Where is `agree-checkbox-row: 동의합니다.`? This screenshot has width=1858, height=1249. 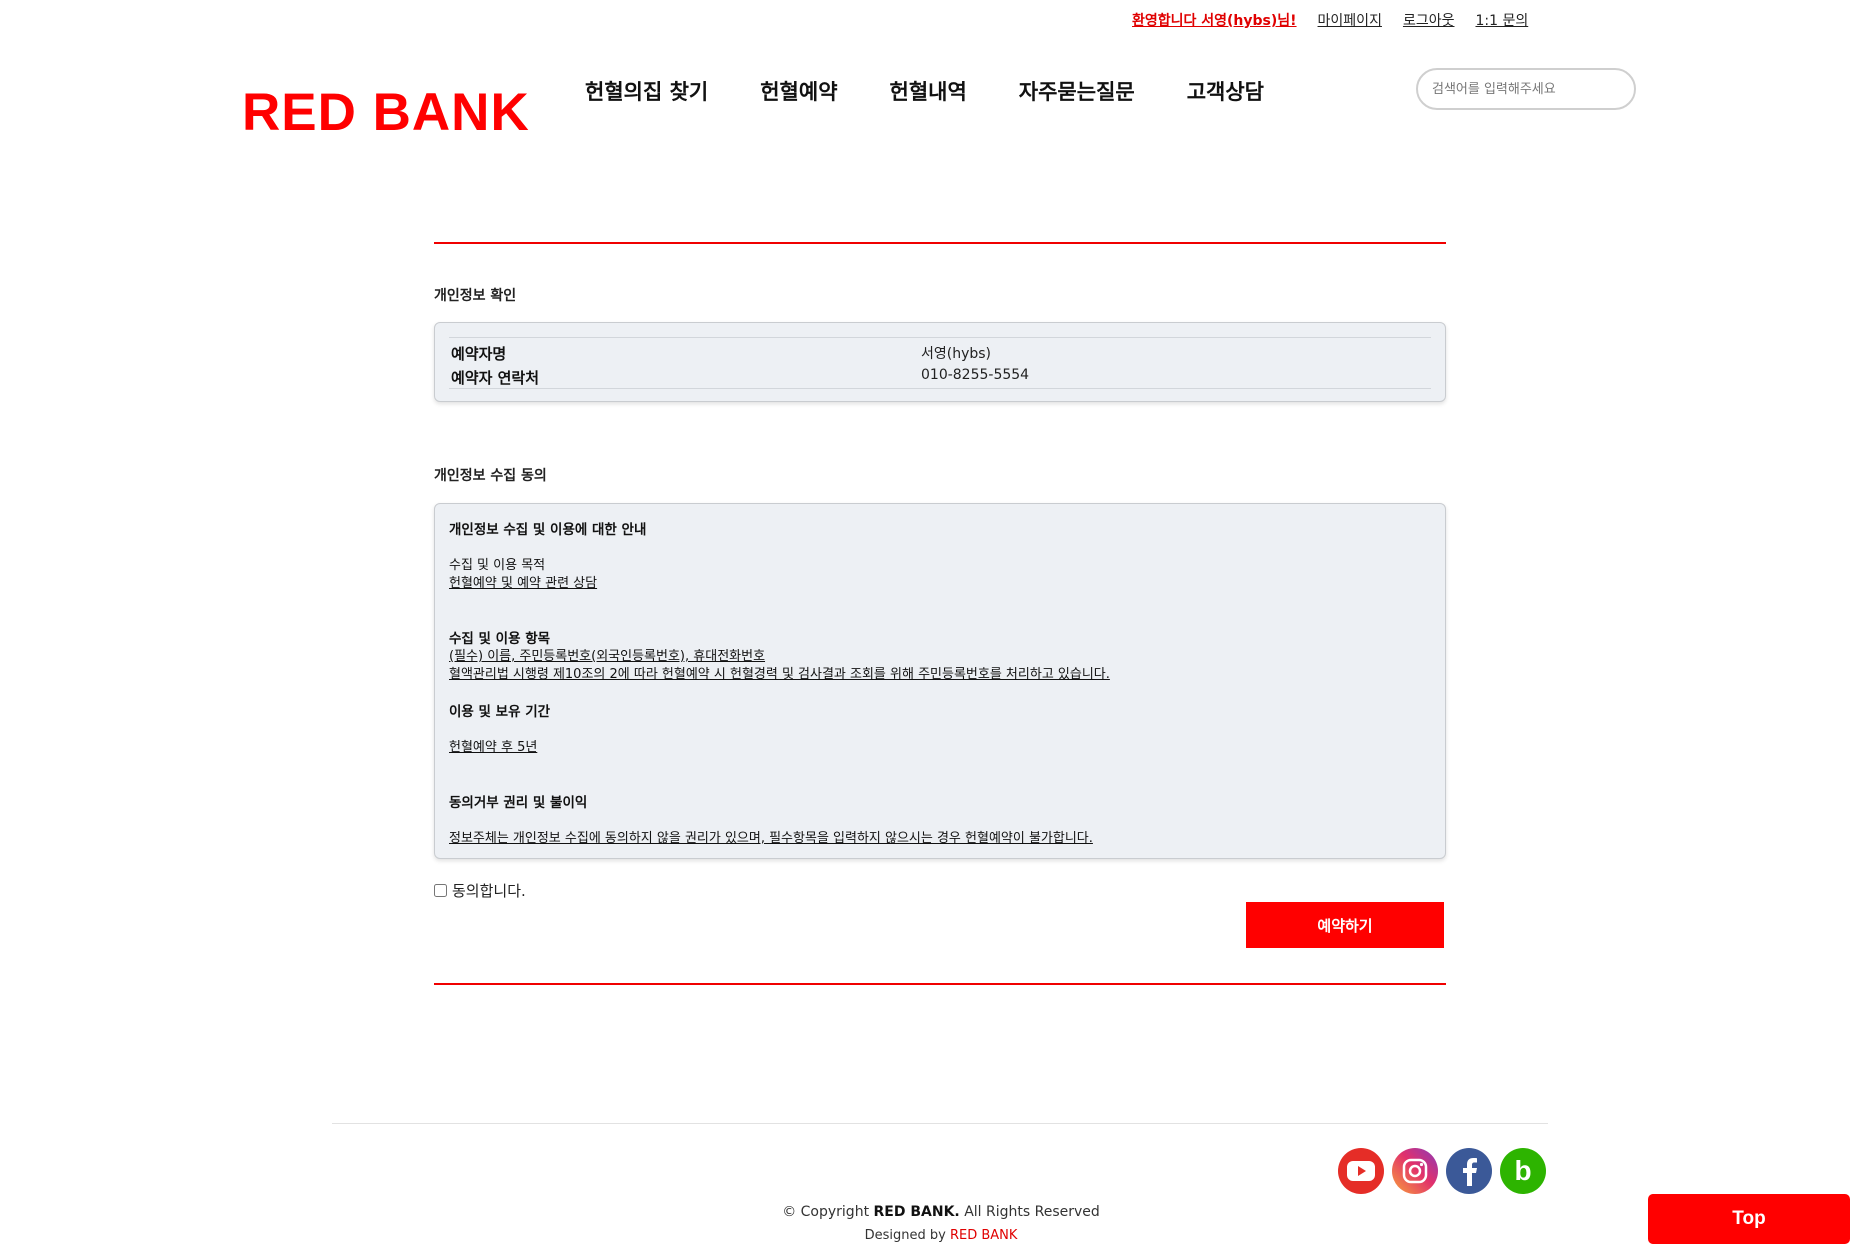 agree-checkbox-row: 동의합니다. is located at coordinates (480, 890).